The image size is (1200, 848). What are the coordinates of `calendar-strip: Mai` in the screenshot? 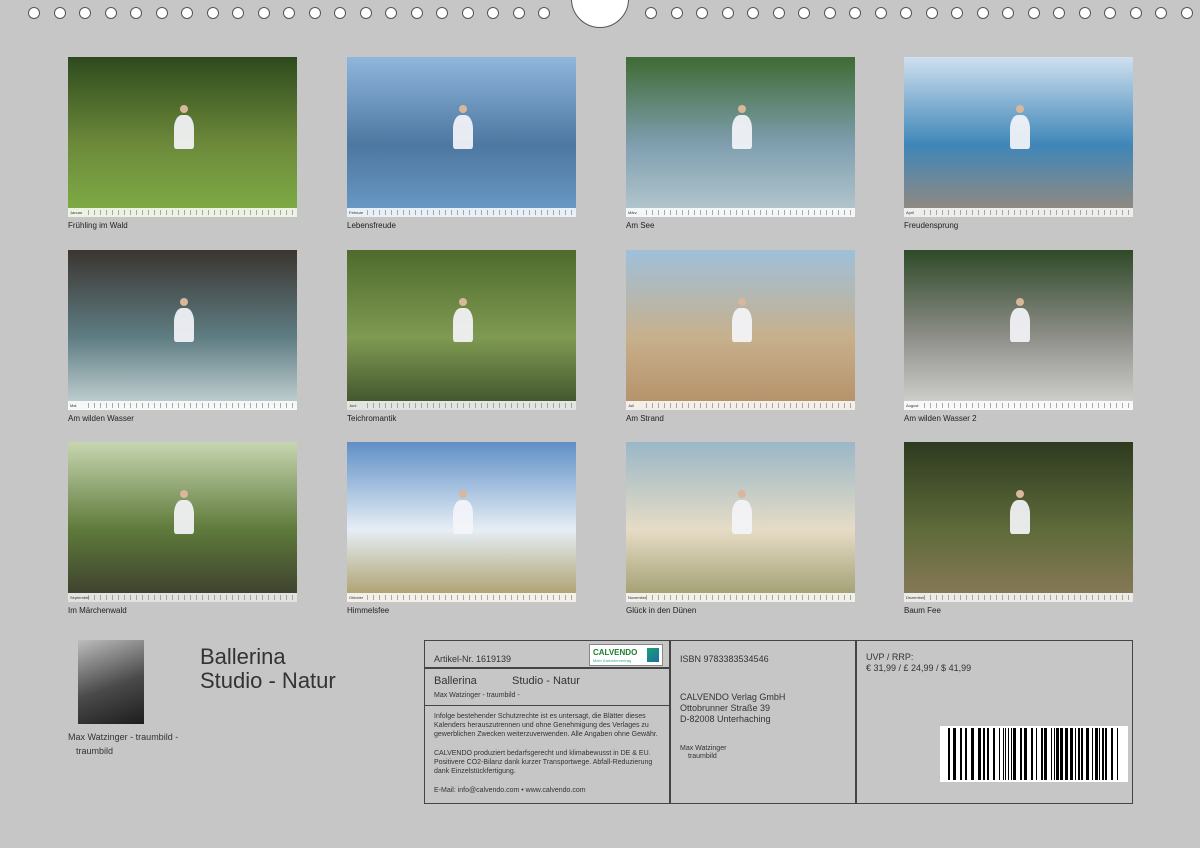 It's located at (182, 405).